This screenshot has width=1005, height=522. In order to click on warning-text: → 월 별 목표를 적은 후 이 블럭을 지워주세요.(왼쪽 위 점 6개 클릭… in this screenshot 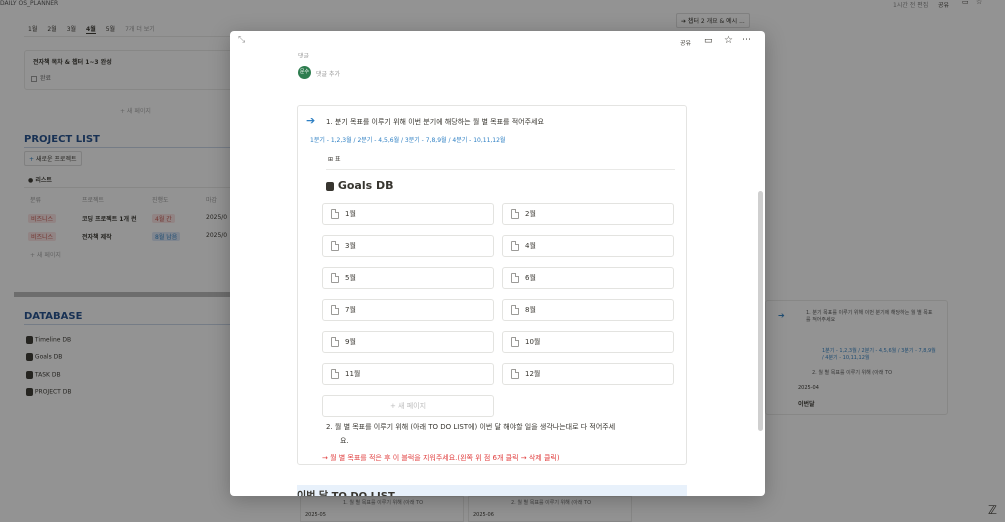, I will do `click(441, 458)`.